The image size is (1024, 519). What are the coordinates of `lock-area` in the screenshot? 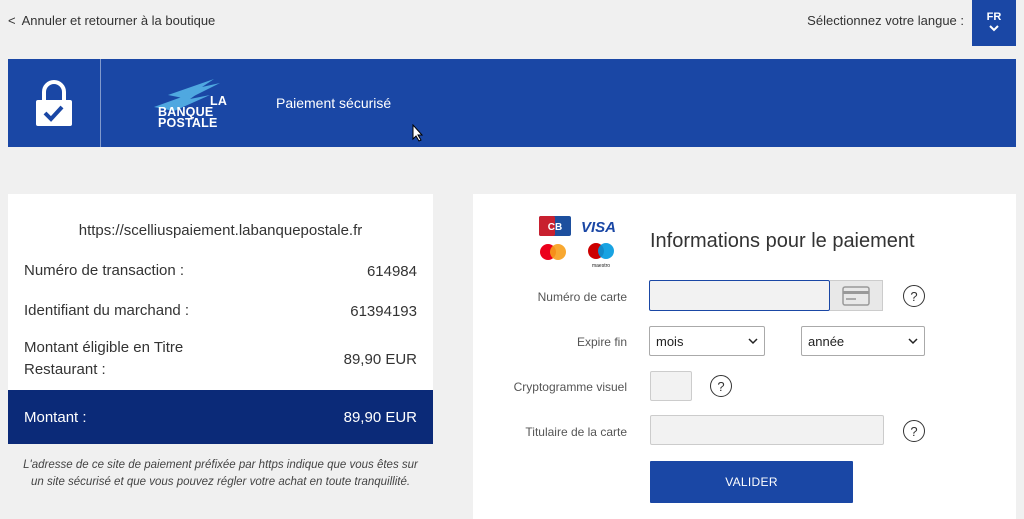 It's located at (54, 103).